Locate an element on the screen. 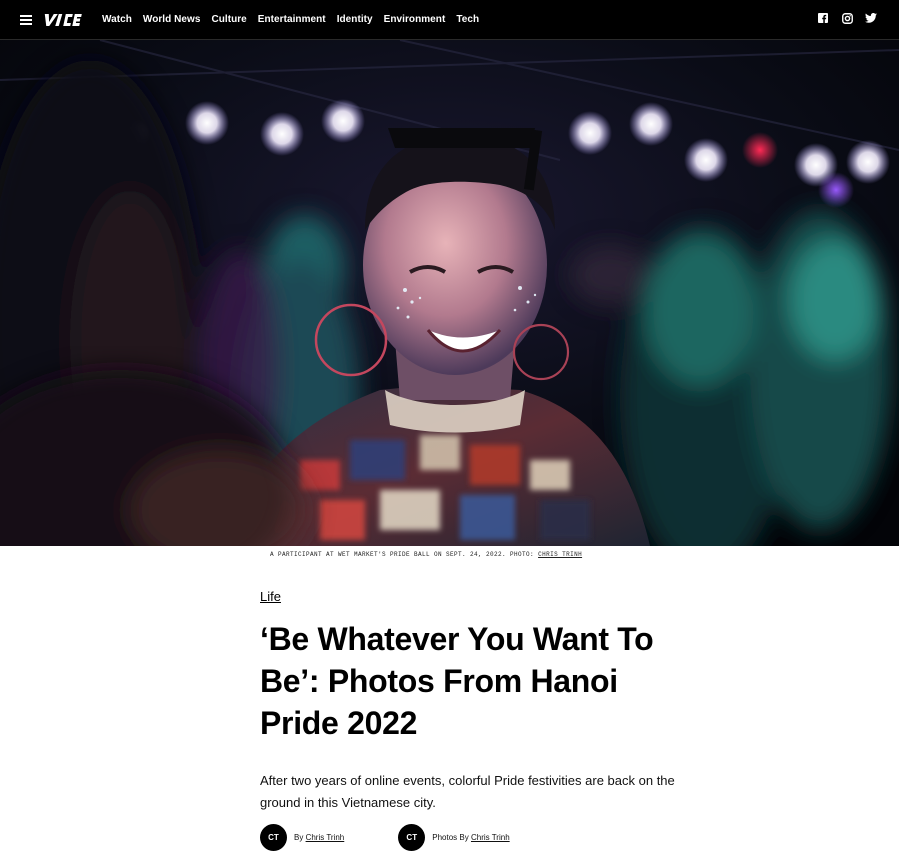 The height and width of the screenshot is (860, 899). facebook-icon is located at coordinates (823, 18).